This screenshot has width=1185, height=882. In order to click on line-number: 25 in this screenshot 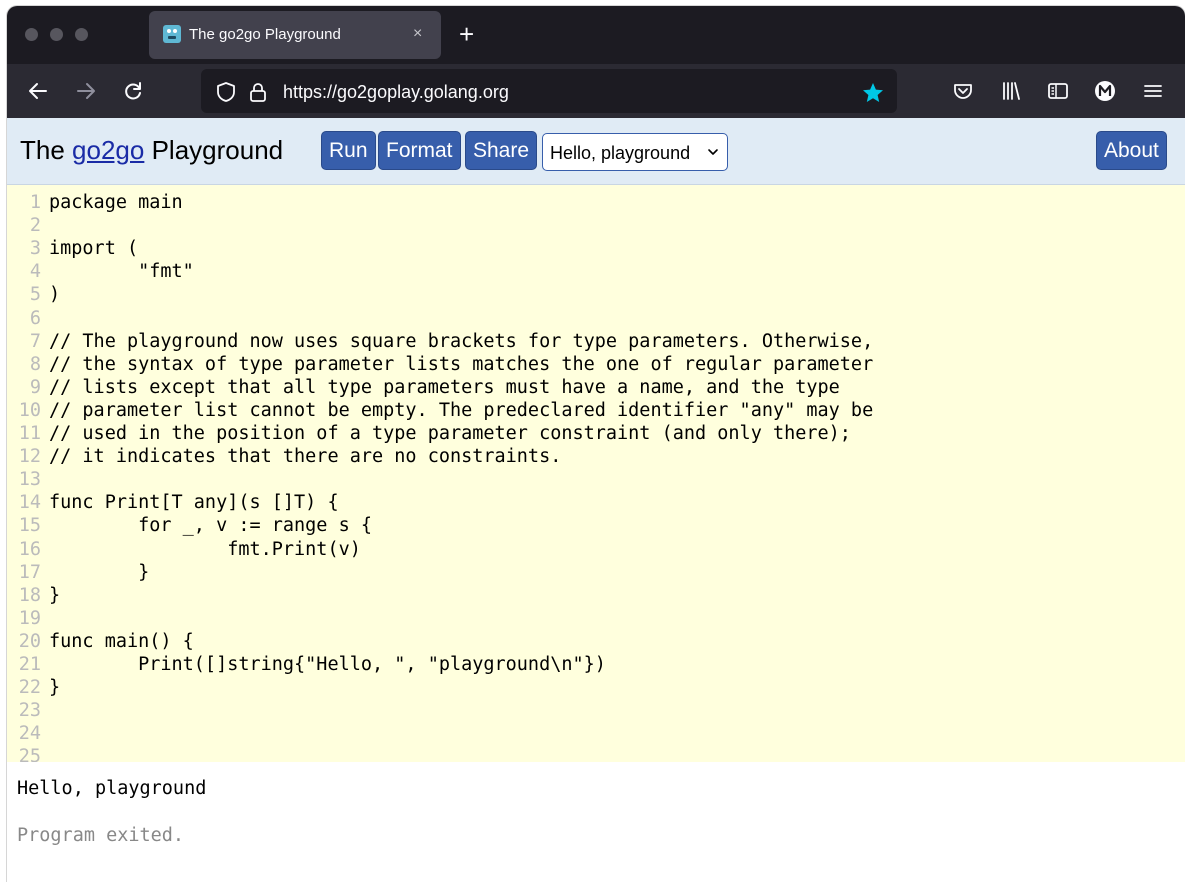, I will do `click(29, 754)`.